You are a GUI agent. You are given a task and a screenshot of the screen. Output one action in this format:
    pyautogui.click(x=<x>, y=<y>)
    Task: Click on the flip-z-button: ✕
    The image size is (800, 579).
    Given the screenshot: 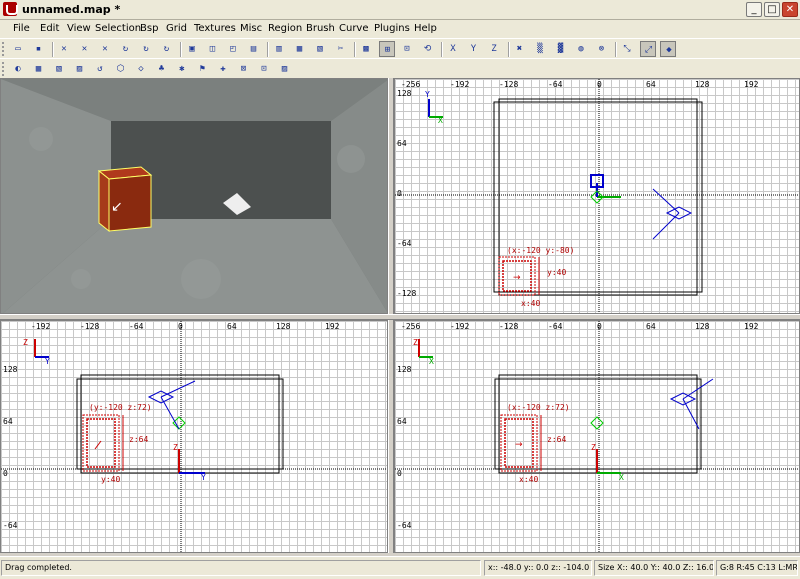 What is the action you would take?
    pyautogui.click(x=105, y=49)
    